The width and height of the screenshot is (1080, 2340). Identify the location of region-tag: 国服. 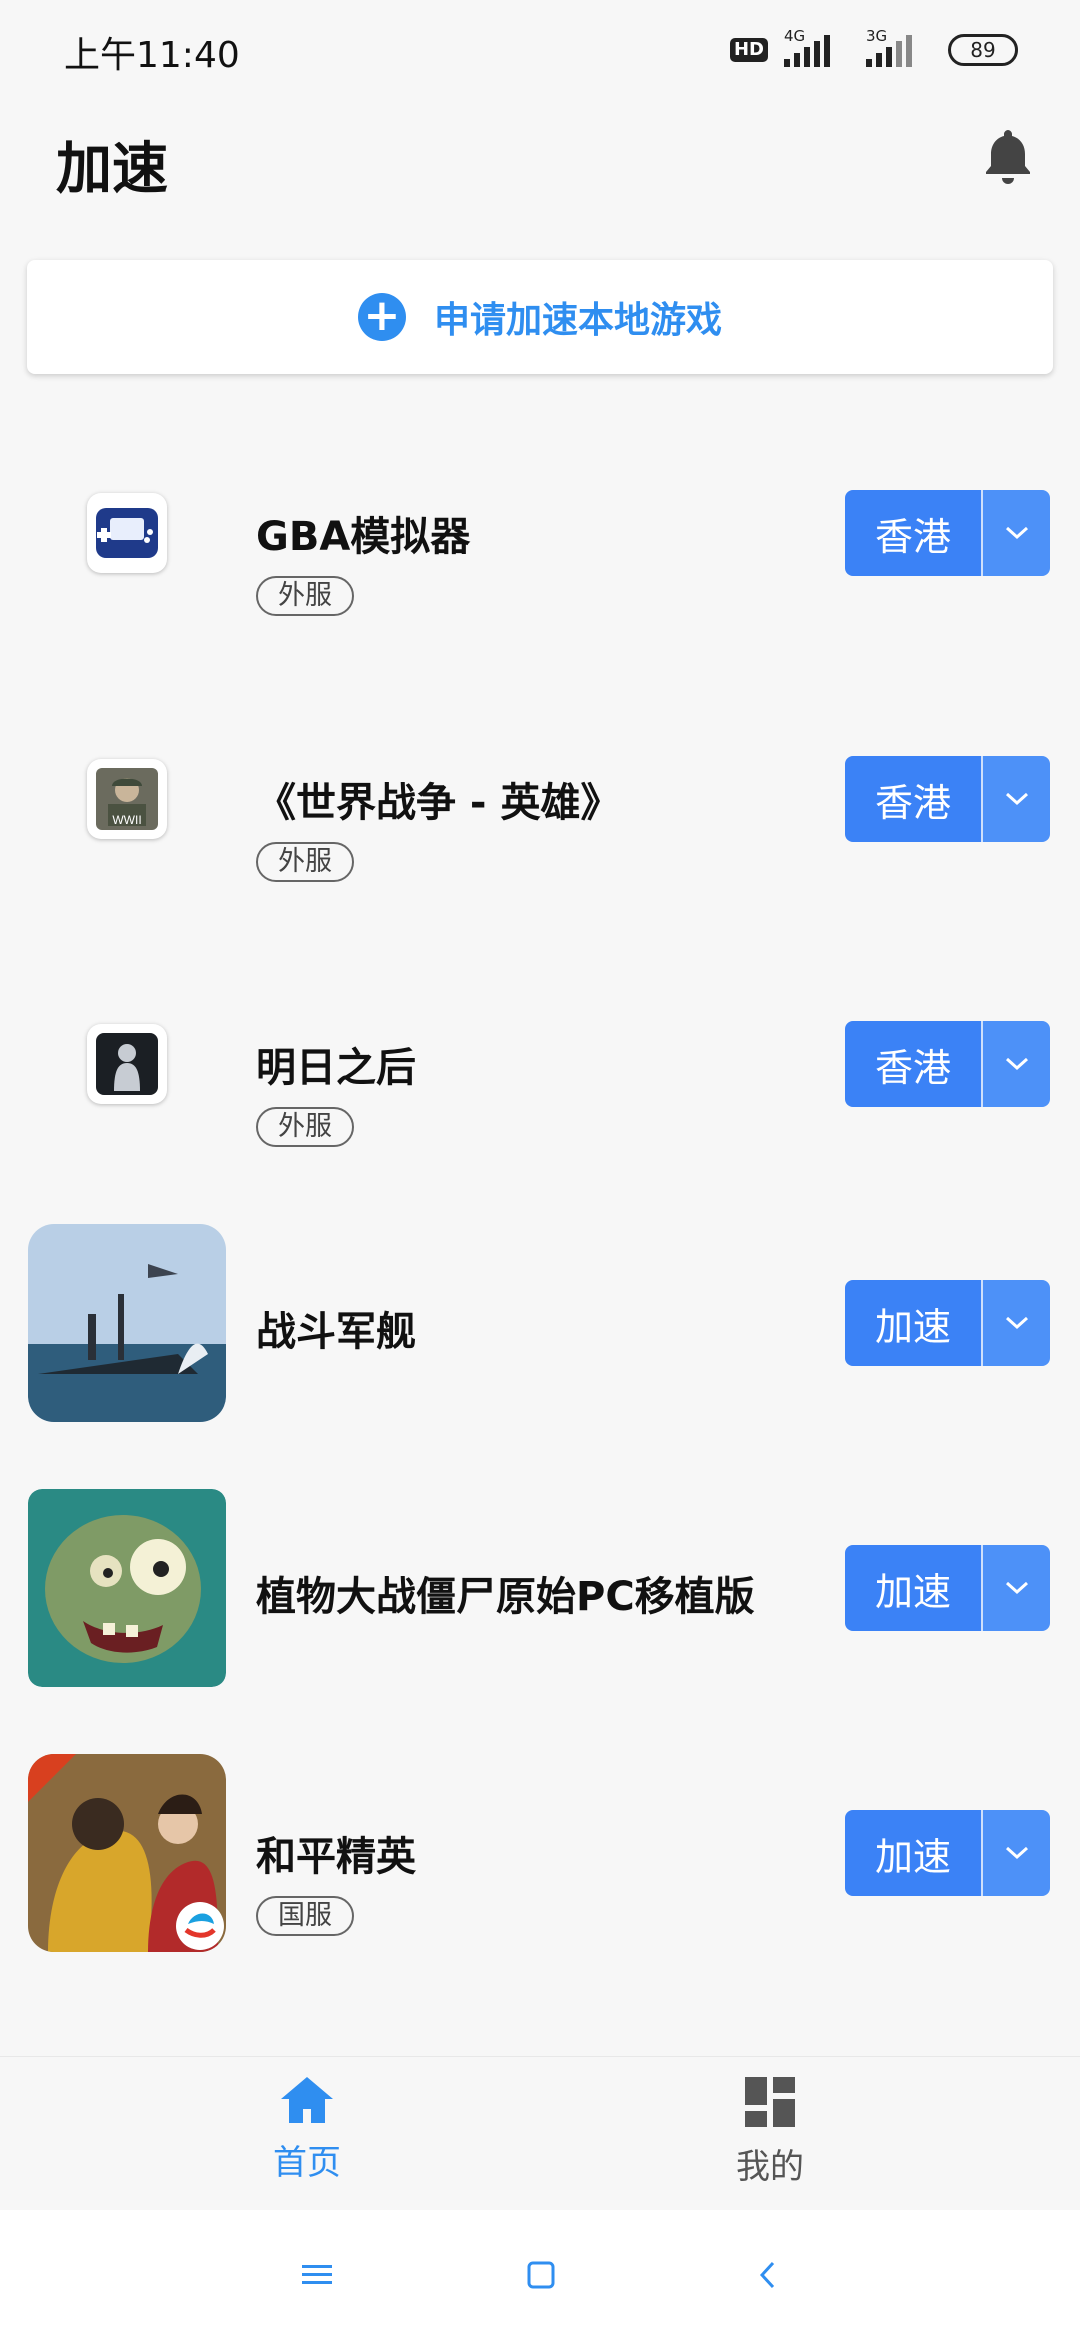
(305, 1916).